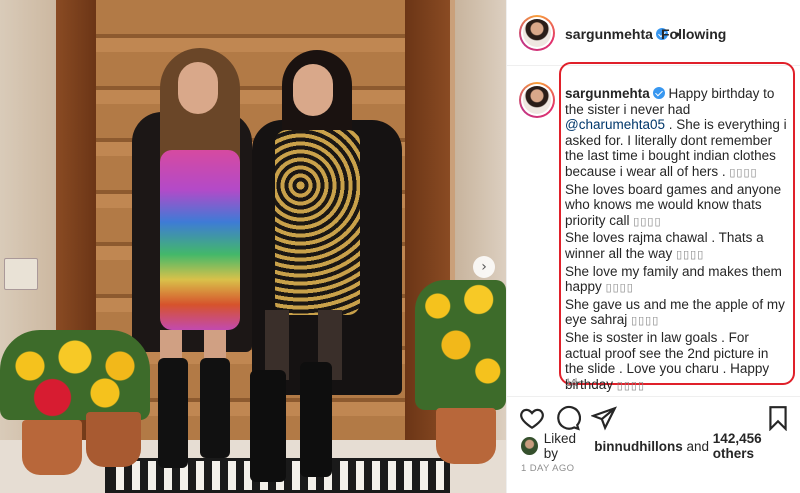 This screenshot has height=493, width=800. I want to click on action-bar, so click(653, 416).